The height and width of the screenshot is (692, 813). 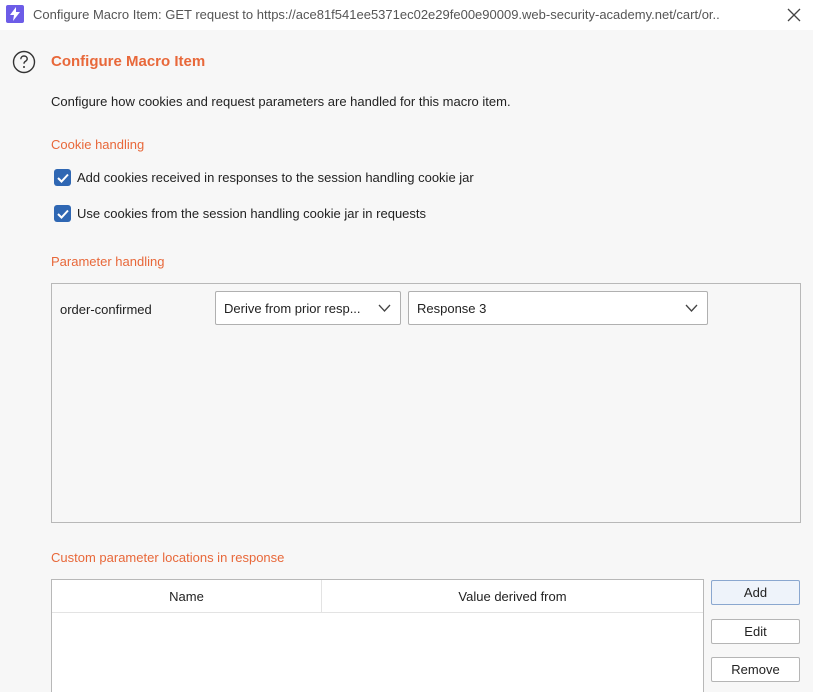 What do you see at coordinates (512, 596) in the screenshot?
I see `column-header-value-derived-from: Value derived from` at bounding box center [512, 596].